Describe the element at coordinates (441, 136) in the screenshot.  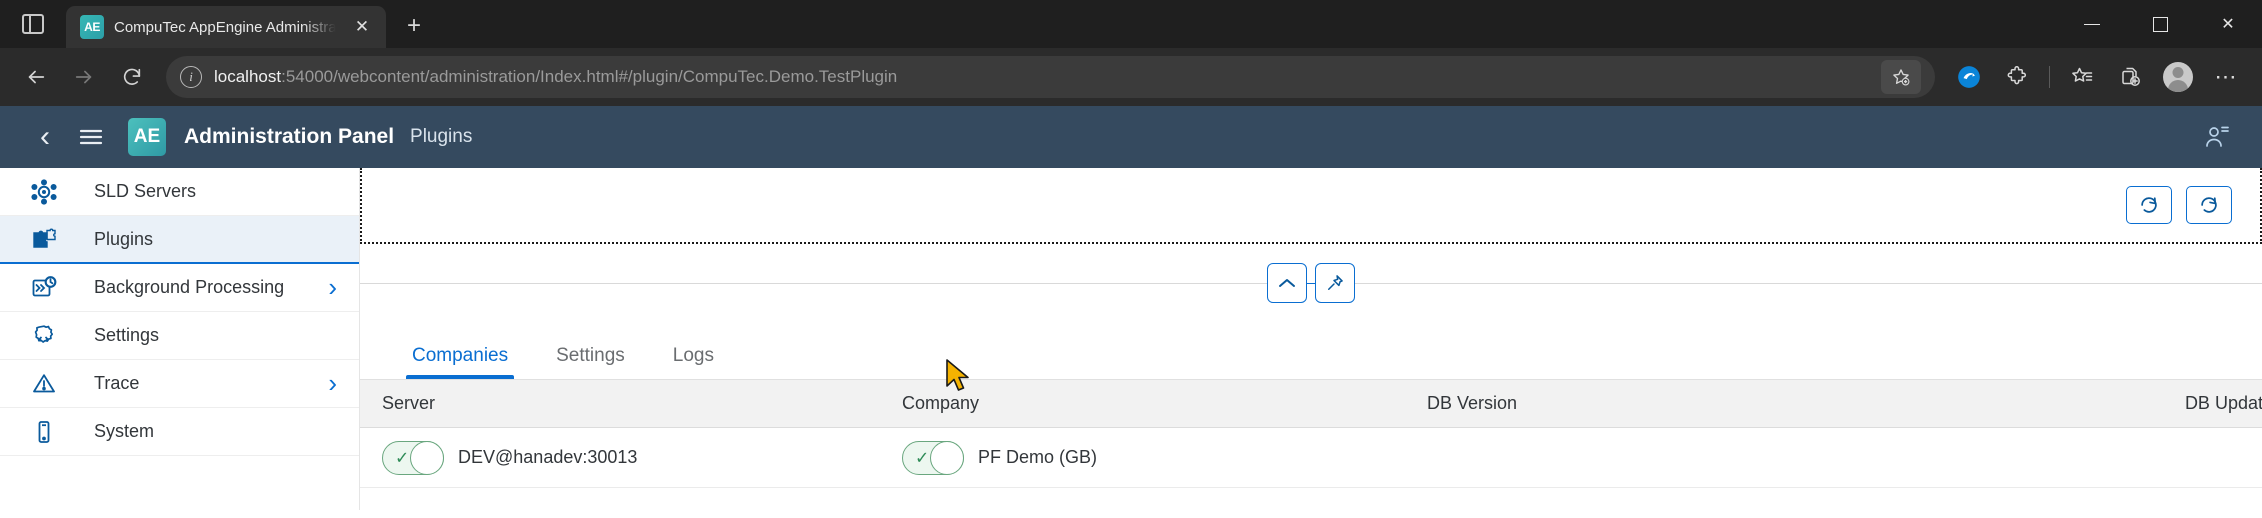
I see `app-breadcrumb: Plugins` at that location.